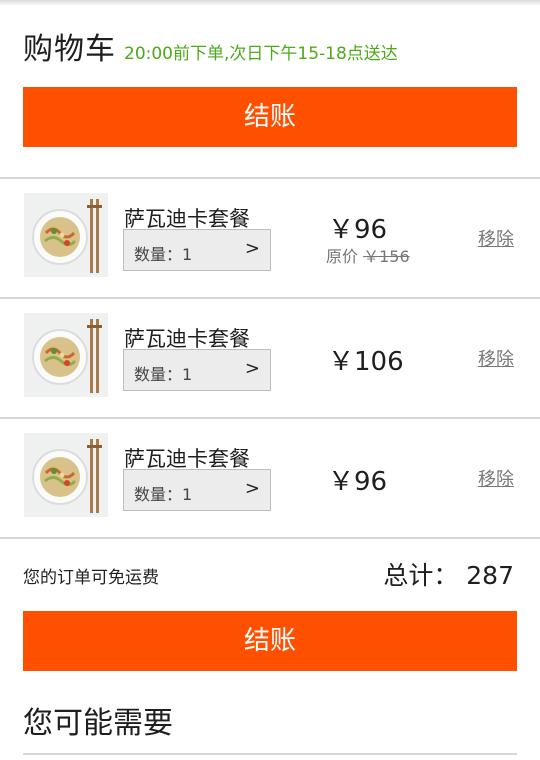  What do you see at coordinates (342, 256) in the screenshot?
I see `original-price-prefix: 原价` at bounding box center [342, 256].